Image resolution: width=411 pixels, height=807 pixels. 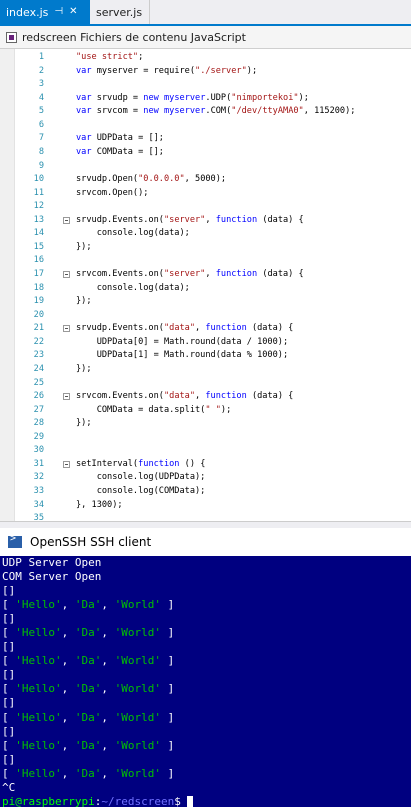 I want to click on line-number: 11, so click(x=38, y=192).